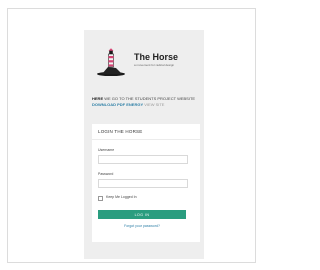 This screenshot has width=320, height=270. Describe the element at coordinates (143, 159) in the screenshot. I see `username-input` at that location.